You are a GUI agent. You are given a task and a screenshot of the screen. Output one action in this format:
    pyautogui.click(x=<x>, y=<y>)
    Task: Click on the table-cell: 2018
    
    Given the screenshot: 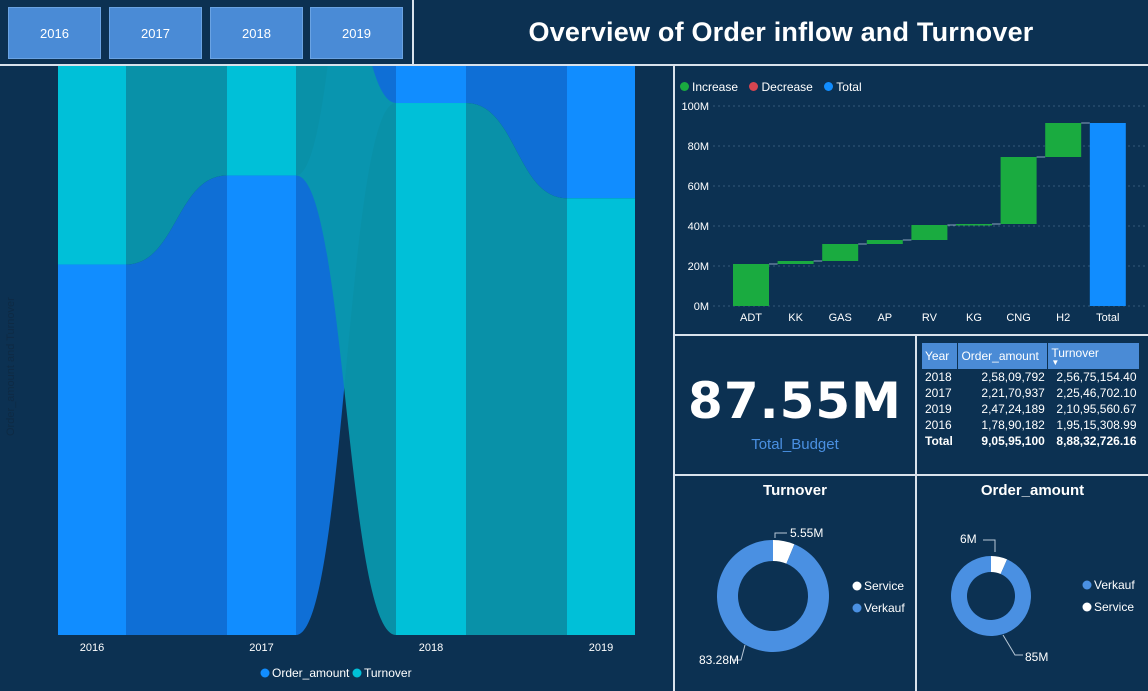 What is the action you would take?
    pyautogui.click(x=938, y=377)
    